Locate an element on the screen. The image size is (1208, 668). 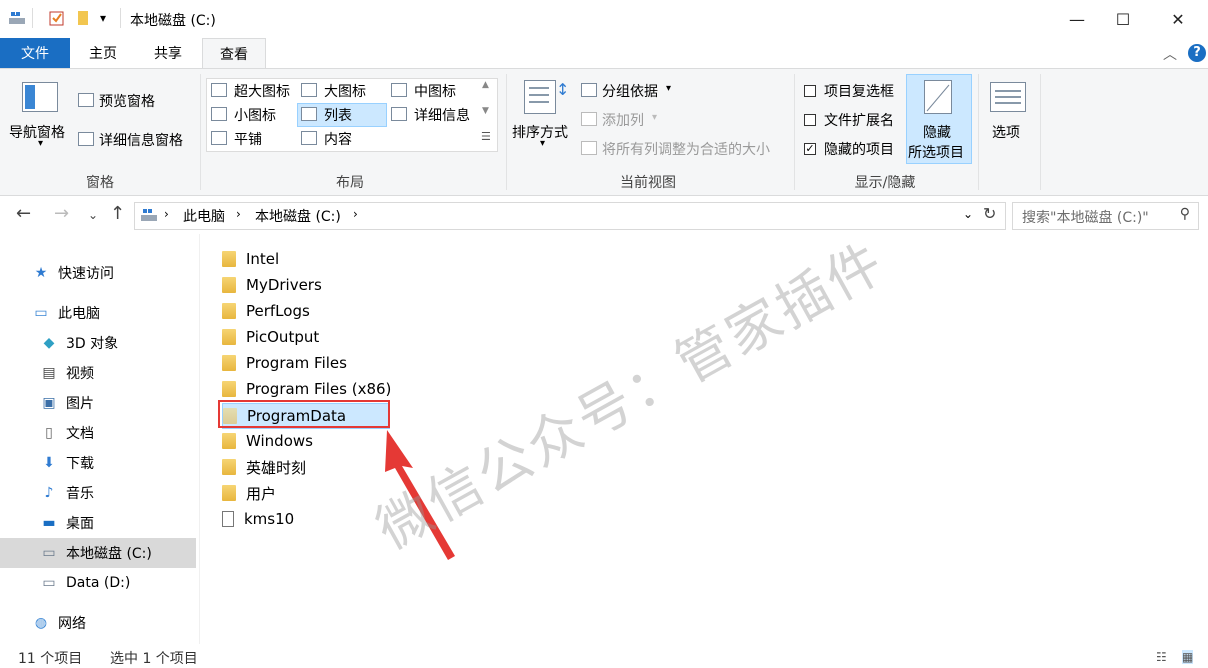
list-item: PerfLogs is located at coordinates (266, 311).